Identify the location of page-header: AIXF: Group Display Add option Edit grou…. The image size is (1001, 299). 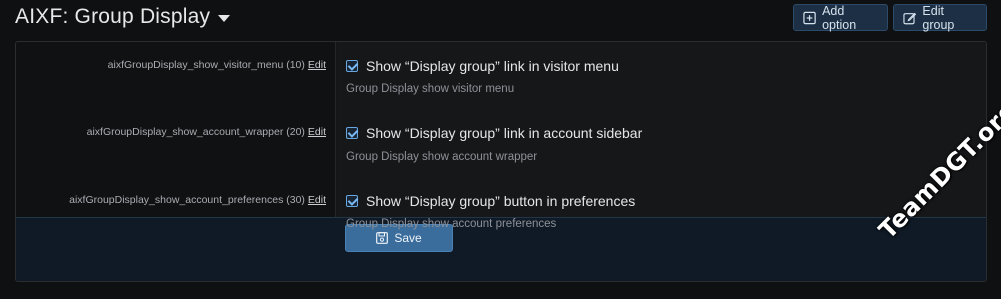
(500, 19).